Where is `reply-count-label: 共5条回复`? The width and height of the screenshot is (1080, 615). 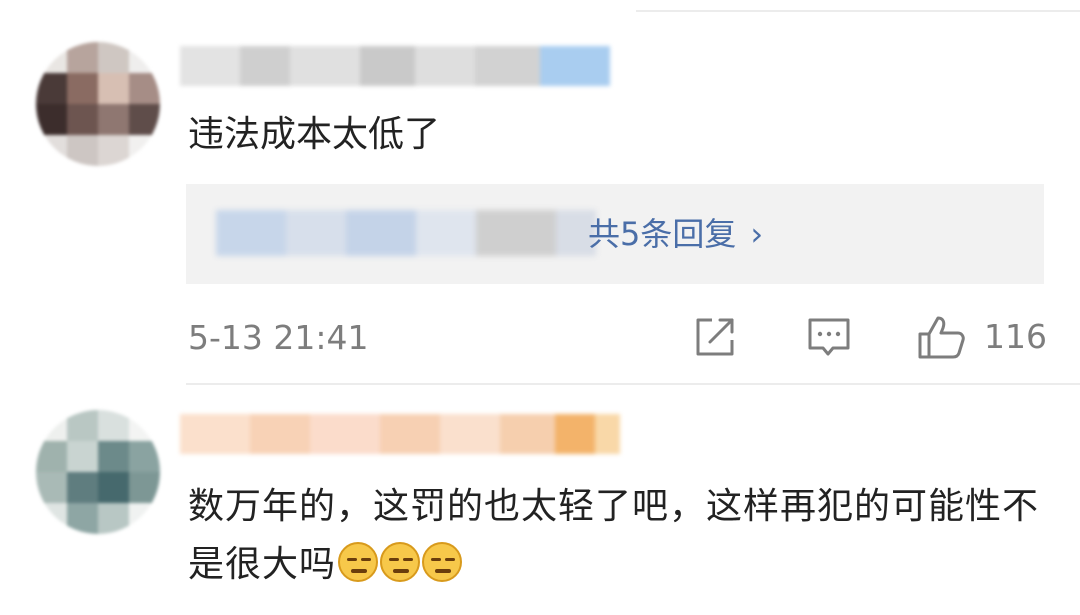
reply-count-label: 共5条回复 is located at coordinates (662, 234).